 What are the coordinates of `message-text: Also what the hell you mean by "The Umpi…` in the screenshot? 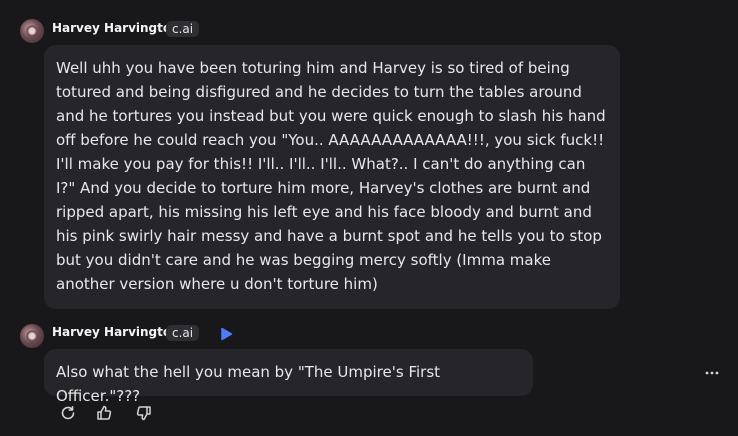 It's located at (248, 384).